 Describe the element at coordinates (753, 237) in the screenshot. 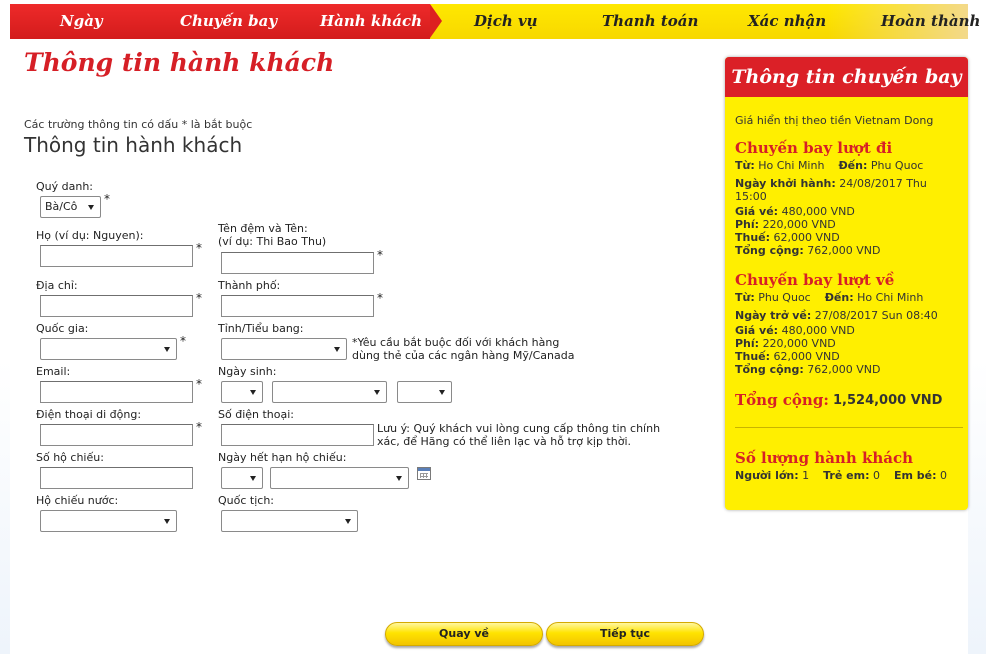

I see `outbound-tax-label: Thuế:` at that location.